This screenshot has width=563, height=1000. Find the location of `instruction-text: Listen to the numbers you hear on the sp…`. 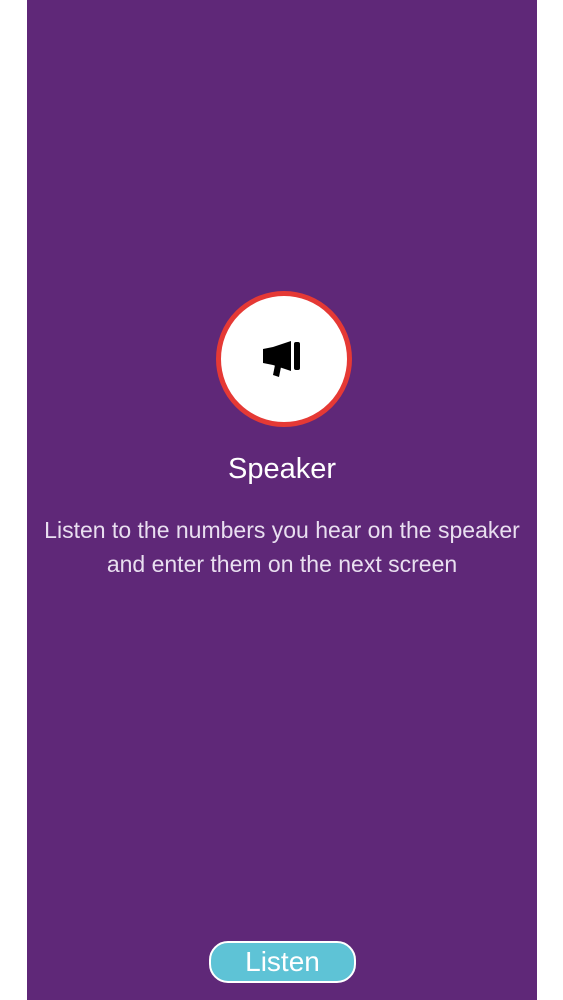

instruction-text: Listen to the numbers you hear on the sp… is located at coordinates (282, 547).